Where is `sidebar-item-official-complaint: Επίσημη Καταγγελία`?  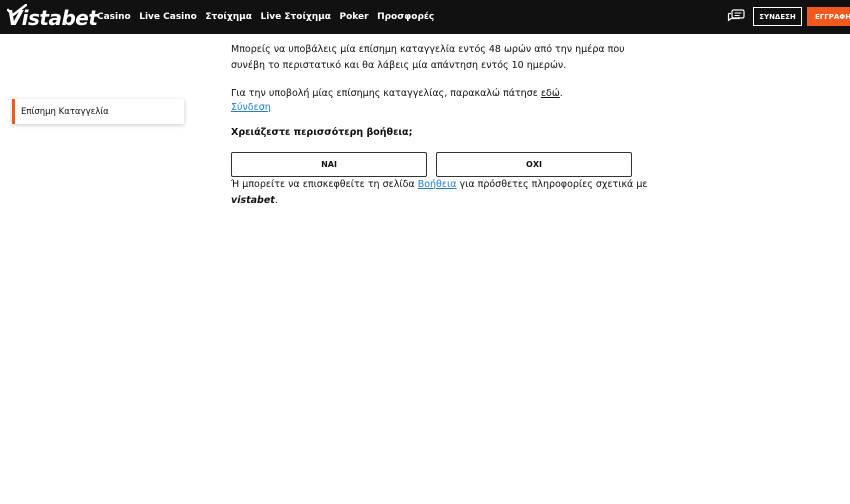 sidebar-item-official-complaint: Επίσημη Καταγγελία is located at coordinates (98, 111).